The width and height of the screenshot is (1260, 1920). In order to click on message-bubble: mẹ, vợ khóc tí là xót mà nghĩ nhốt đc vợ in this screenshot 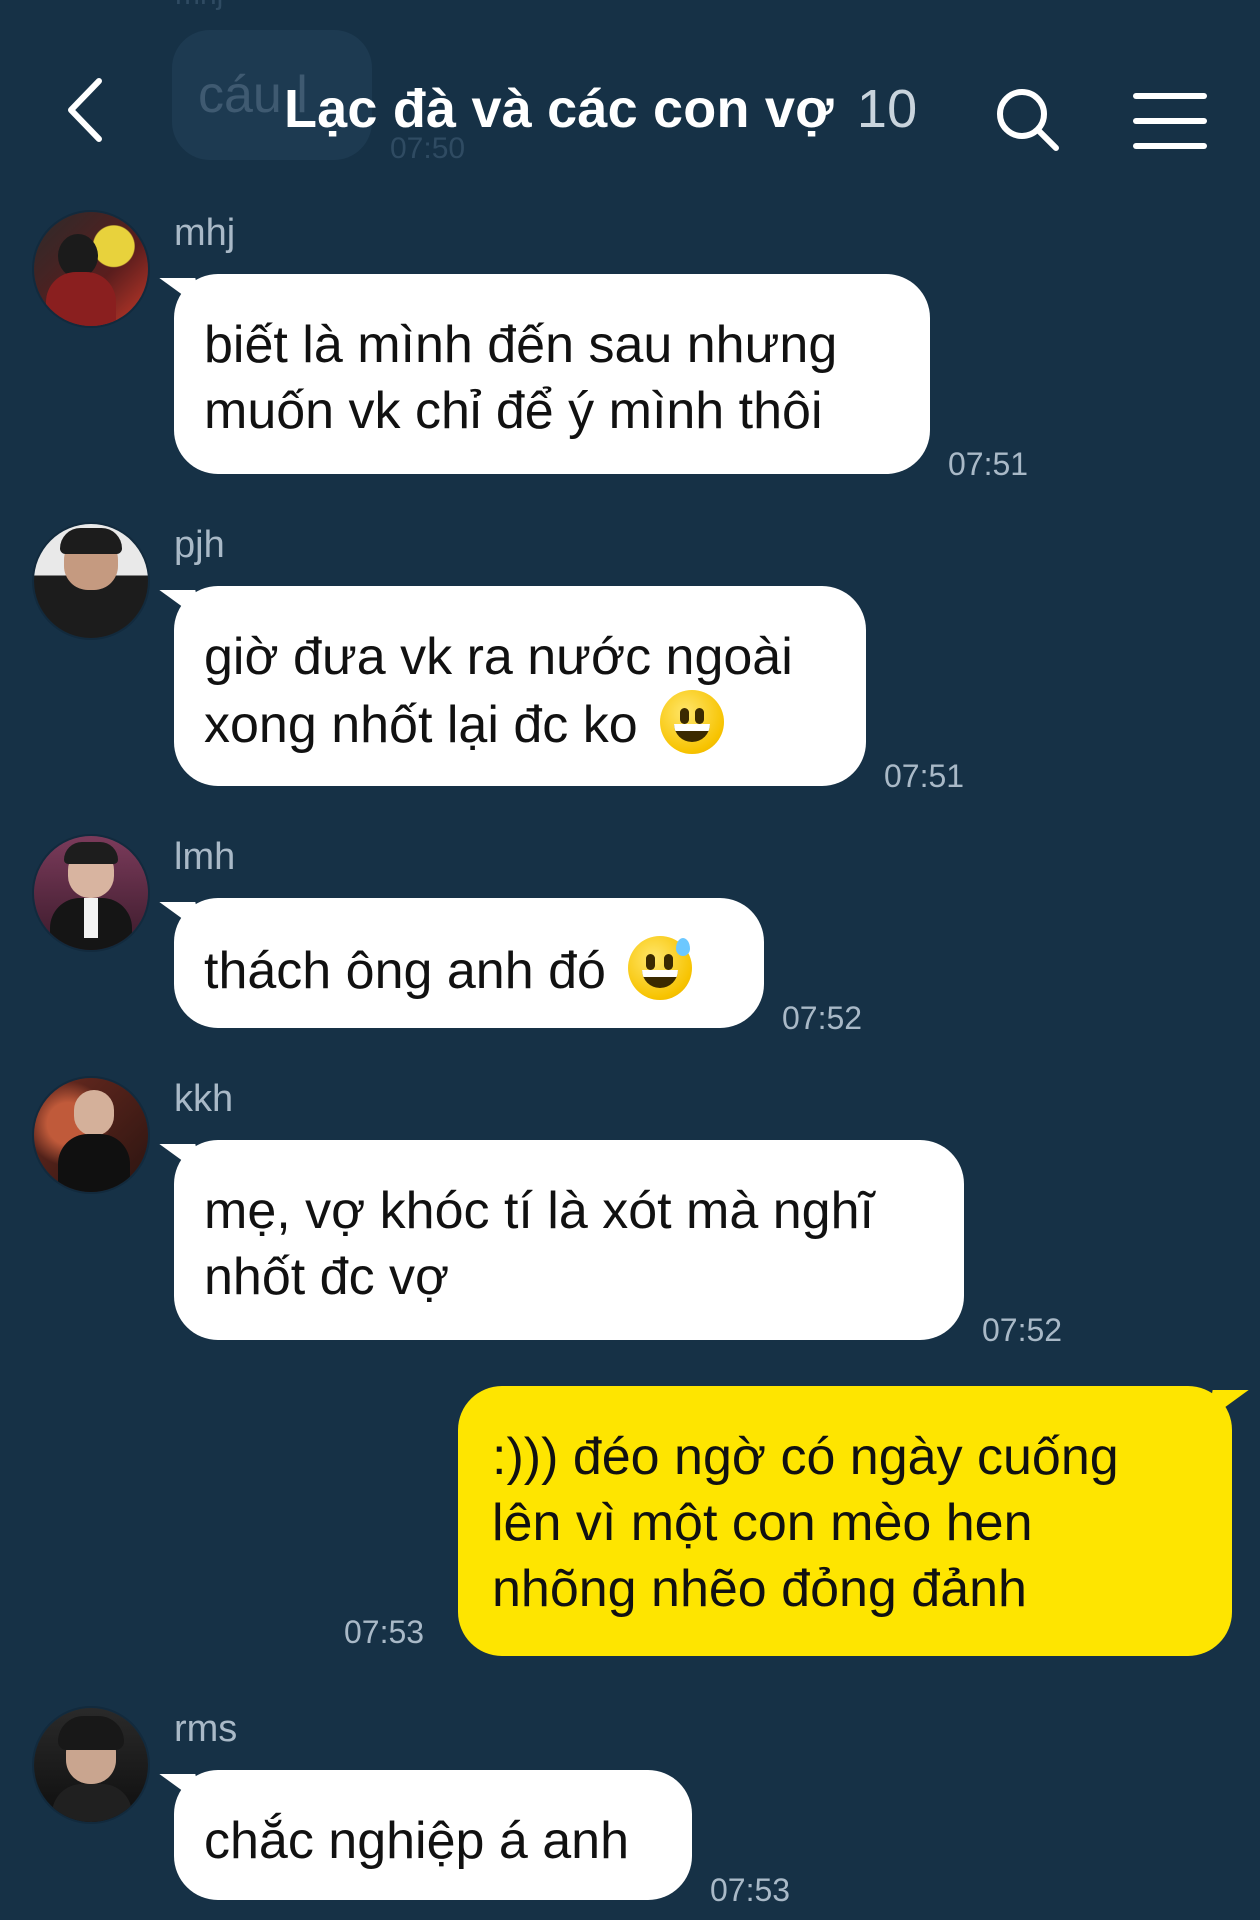, I will do `click(569, 1240)`.